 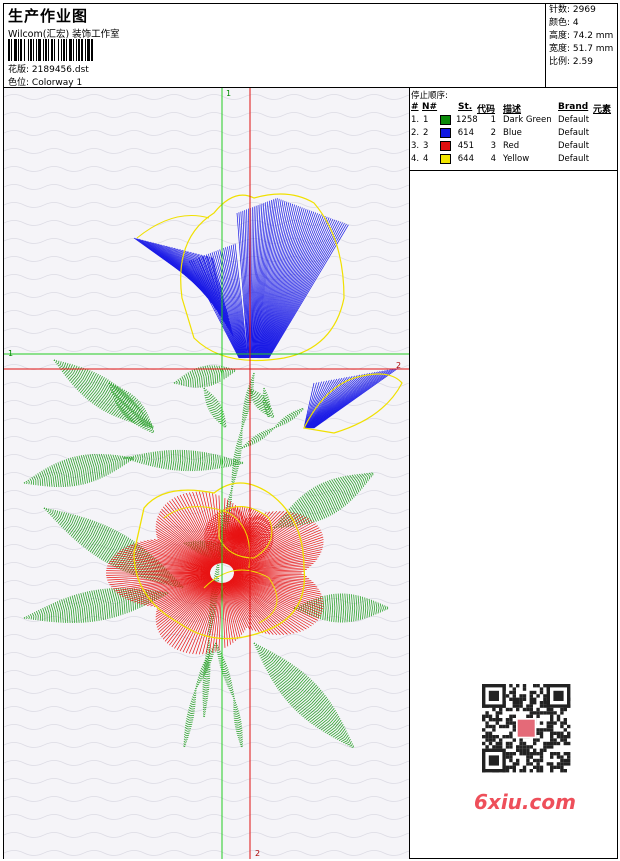 What do you see at coordinates (10, 353) in the screenshot?
I see `guide-label-h1: 1` at bounding box center [10, 353].